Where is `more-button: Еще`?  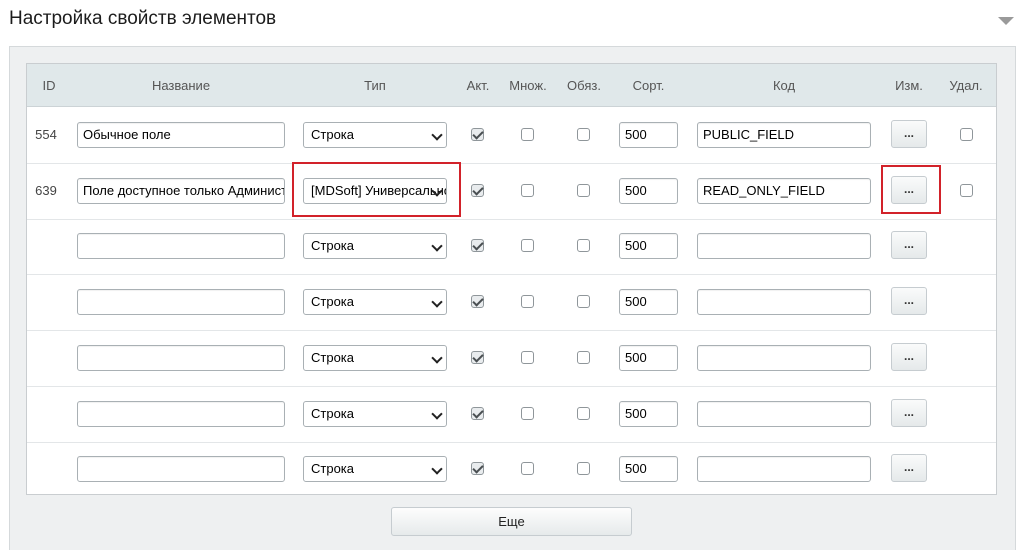 more-button: Еще is located at coordinates (511, 521).